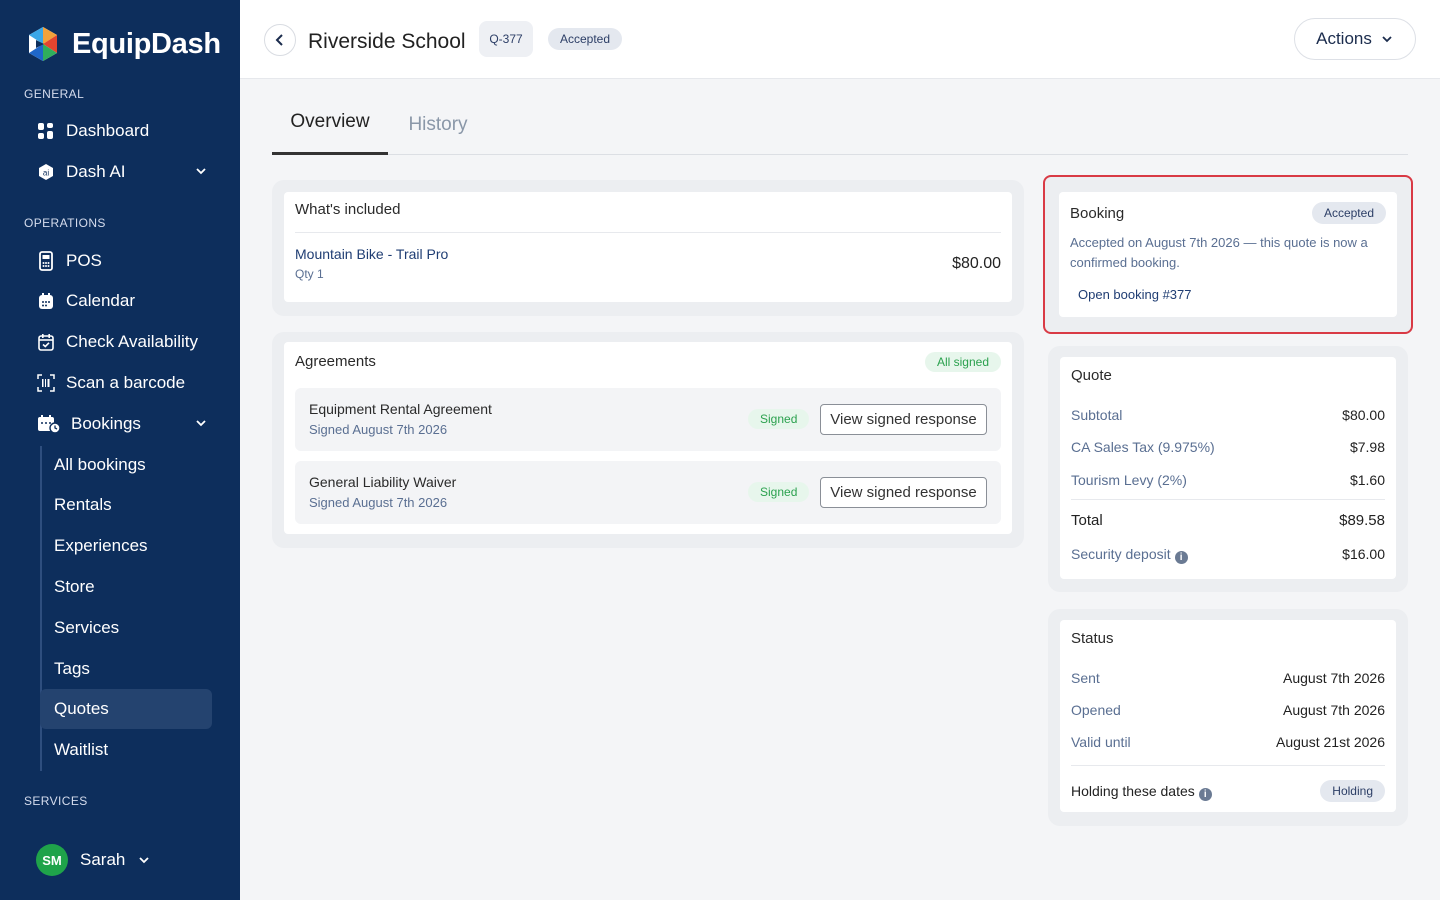 The height and width of the screenshot is (900, 1440). Describe the element at coordinates (840, 125) in the screenshot. I see `tab-bar: Overview History` at that location.